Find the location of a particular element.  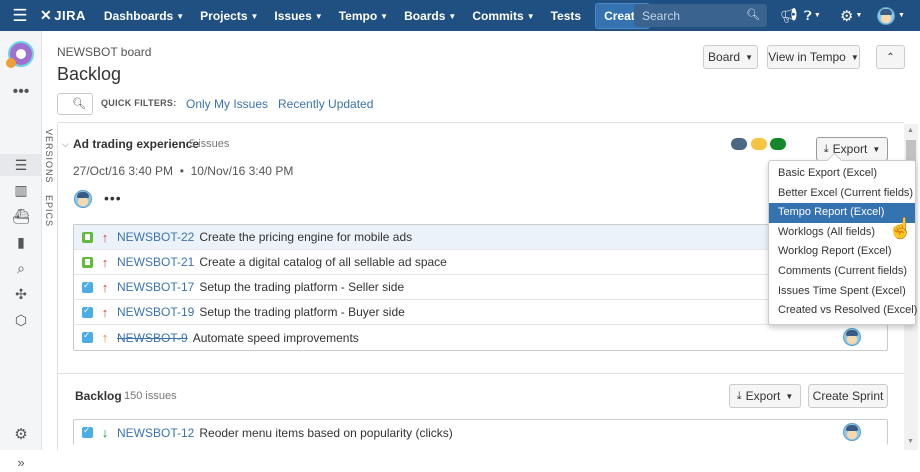

user-avatar-button: ▼ is located at coordinates (891, 15).